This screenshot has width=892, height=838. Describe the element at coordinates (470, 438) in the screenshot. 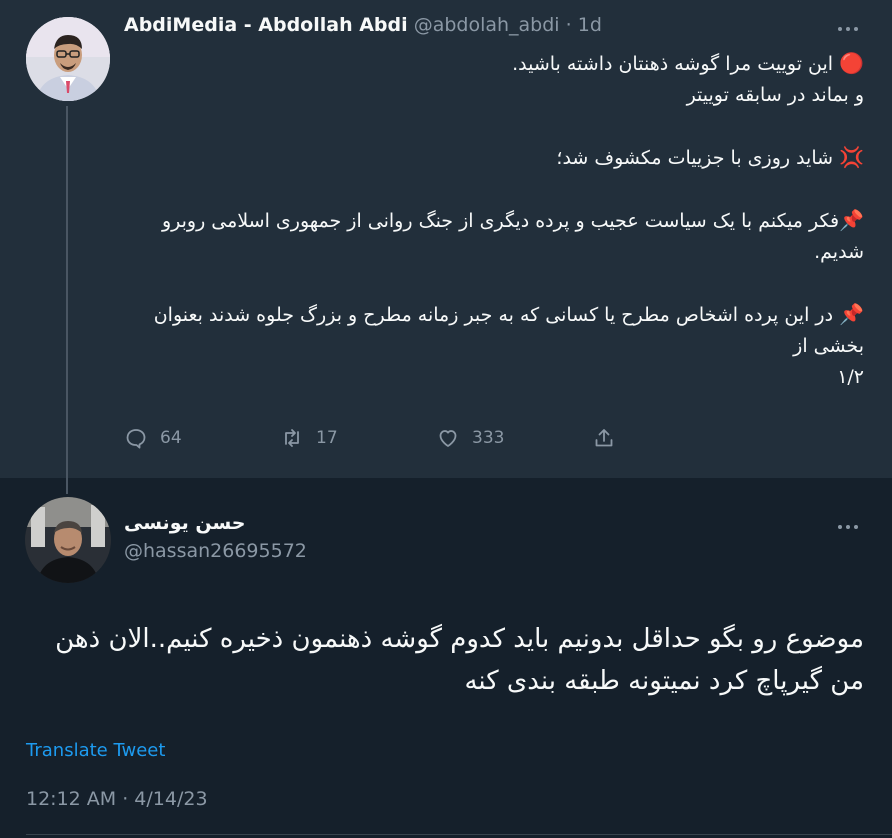

I see `like-button: 333` at that location.